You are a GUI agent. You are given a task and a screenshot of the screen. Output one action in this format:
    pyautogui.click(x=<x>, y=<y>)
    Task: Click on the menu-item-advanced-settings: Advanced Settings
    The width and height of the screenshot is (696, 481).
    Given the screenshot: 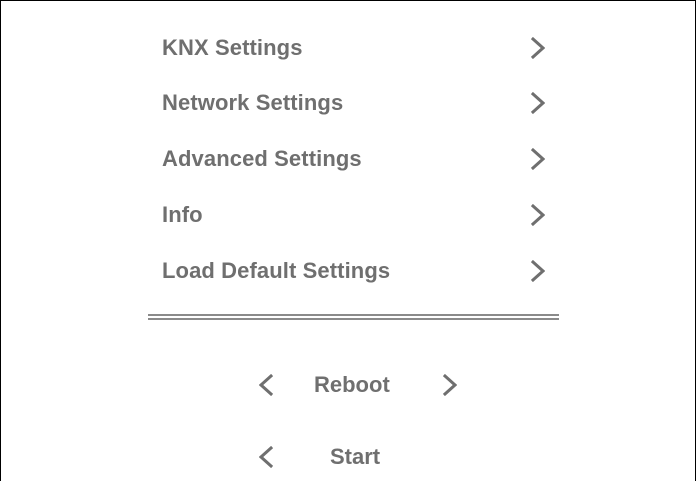 What is the action you would take?
    pyautogui.click(x=357, y=159)
    